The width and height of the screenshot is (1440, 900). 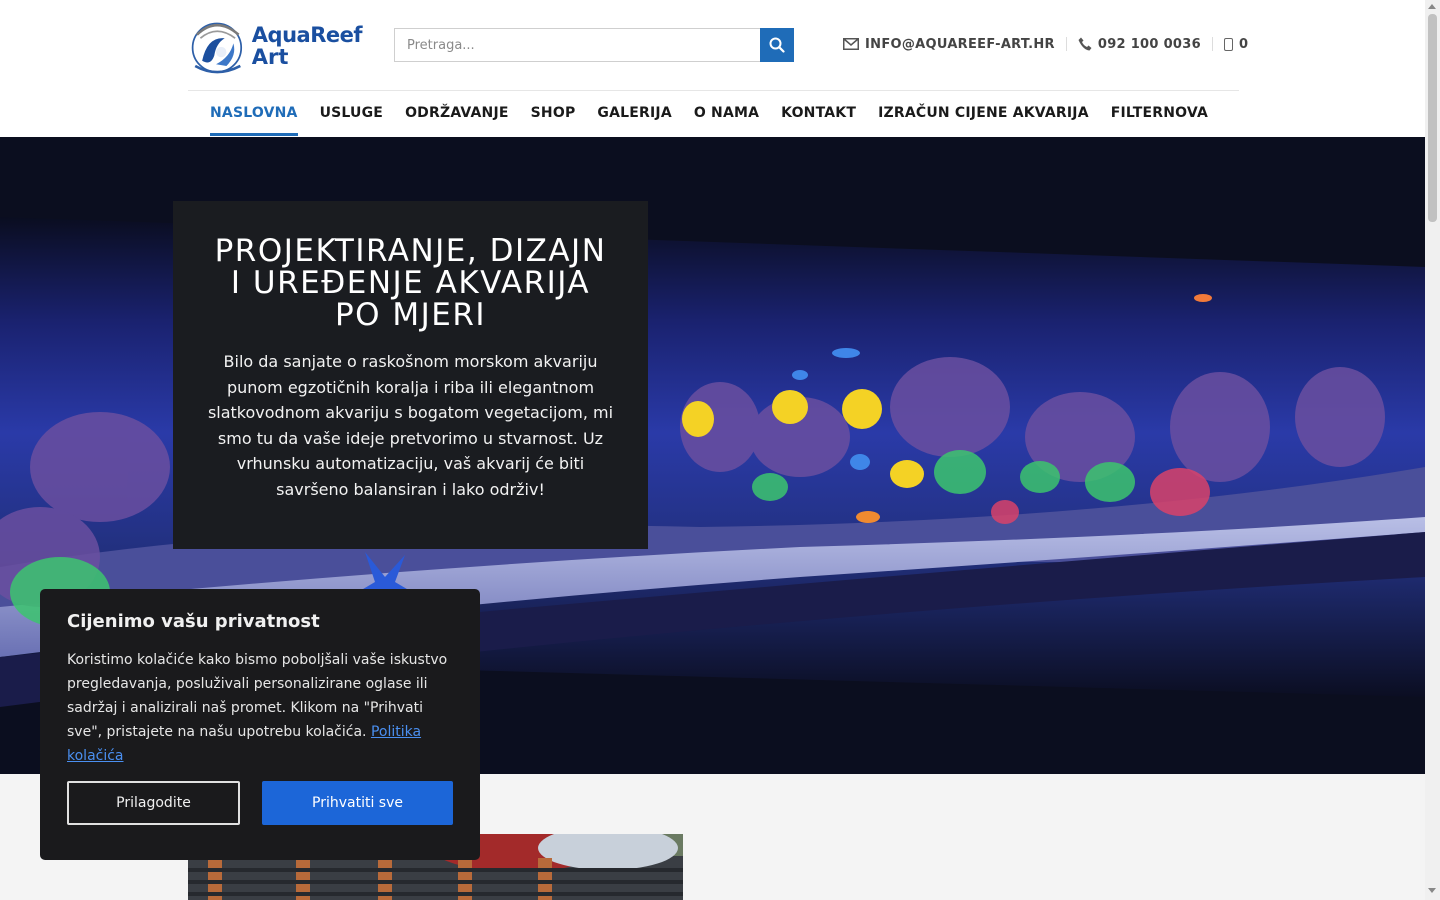 I want to click on header-contacts: INFO@AQUAREEF-ART.HR 092 100 0036 0, so click(x=1045, y=44).